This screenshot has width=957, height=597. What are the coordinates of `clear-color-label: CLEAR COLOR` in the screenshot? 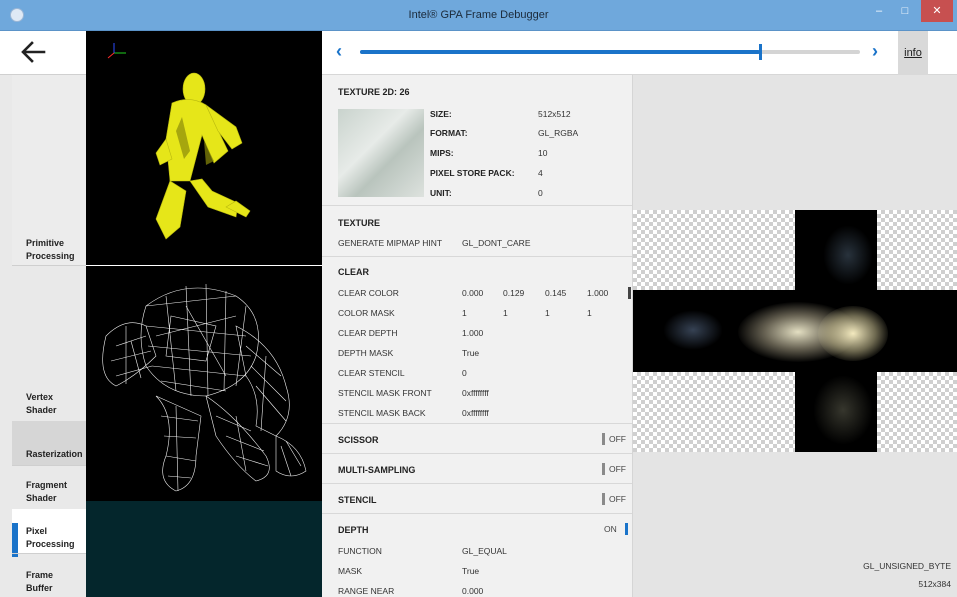 It's located at (368, 293).